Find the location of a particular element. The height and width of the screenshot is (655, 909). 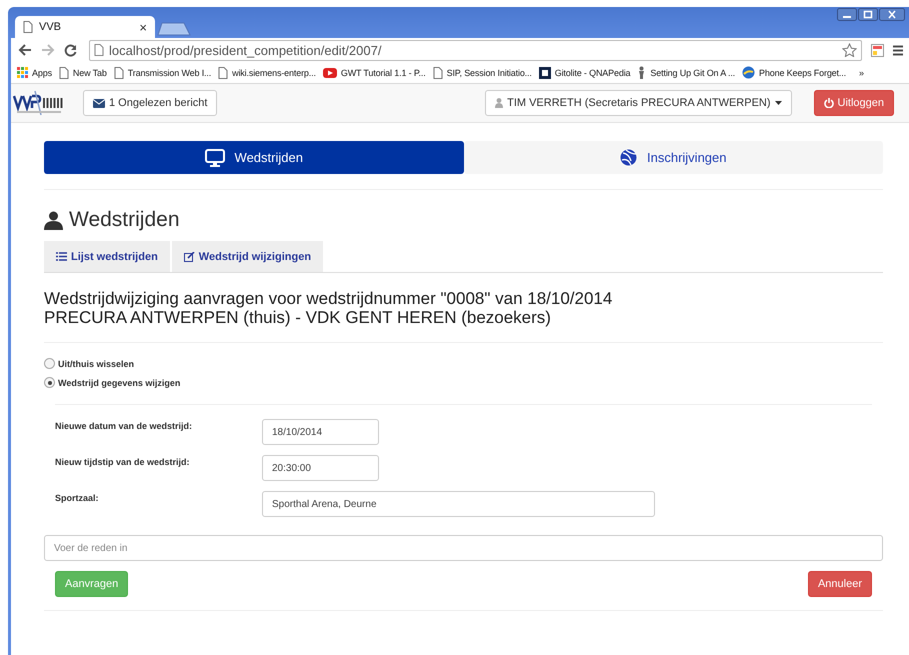

power-icon is located at coordinates (829, 103).